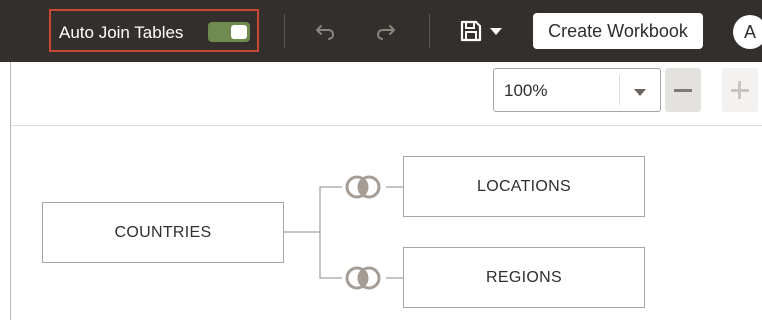 The height and width of the screenshot is (320, 762). Describe the element at coordinates (618, 31) in the screenshot. I see `create-workbook-button: Create Workbook` at that location.